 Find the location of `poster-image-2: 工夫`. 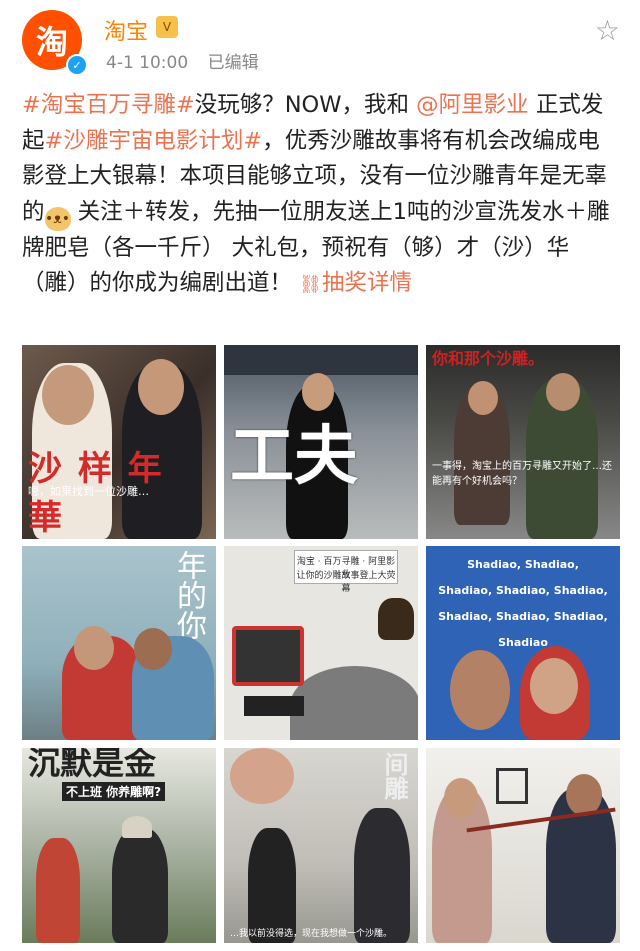

poster-image-2: 工夫 is located at coordinates (321, 442).